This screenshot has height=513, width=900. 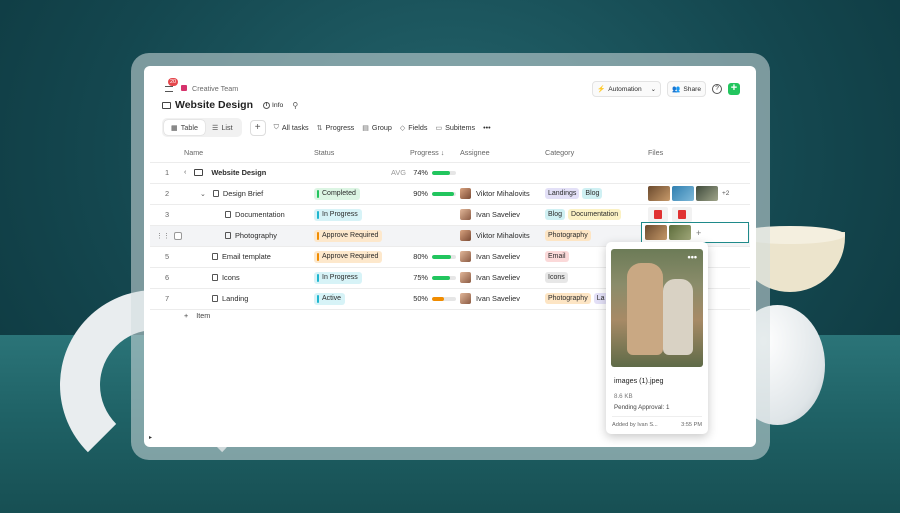 I want to click on add-item-button: + Item, so click(x=197, y=315).